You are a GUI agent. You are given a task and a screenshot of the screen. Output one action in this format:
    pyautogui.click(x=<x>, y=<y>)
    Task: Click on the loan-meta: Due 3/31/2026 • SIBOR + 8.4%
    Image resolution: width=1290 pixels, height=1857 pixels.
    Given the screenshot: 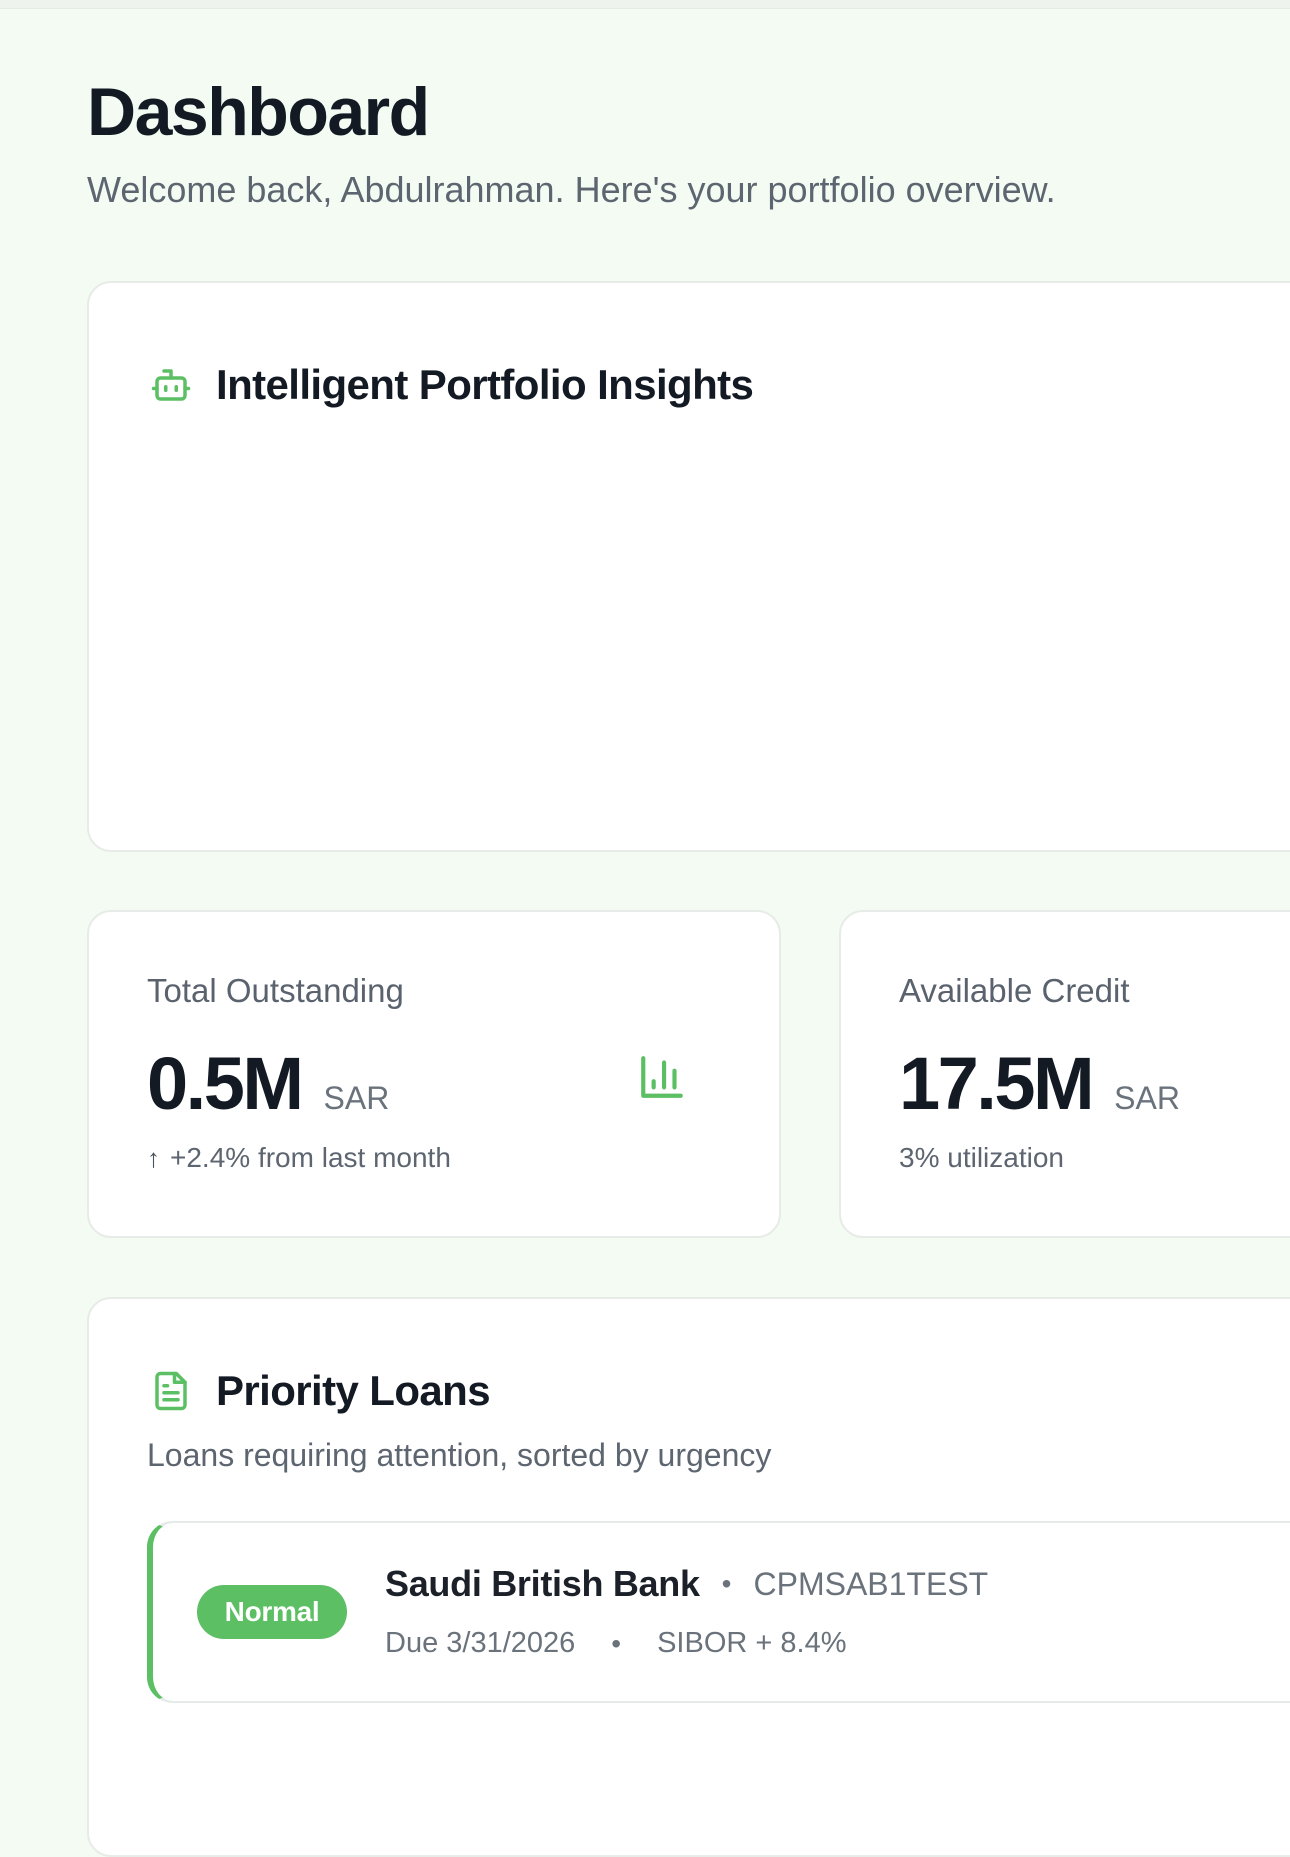 What is the action you would take?
    pyautogui.click(x=616, y=1643)
    